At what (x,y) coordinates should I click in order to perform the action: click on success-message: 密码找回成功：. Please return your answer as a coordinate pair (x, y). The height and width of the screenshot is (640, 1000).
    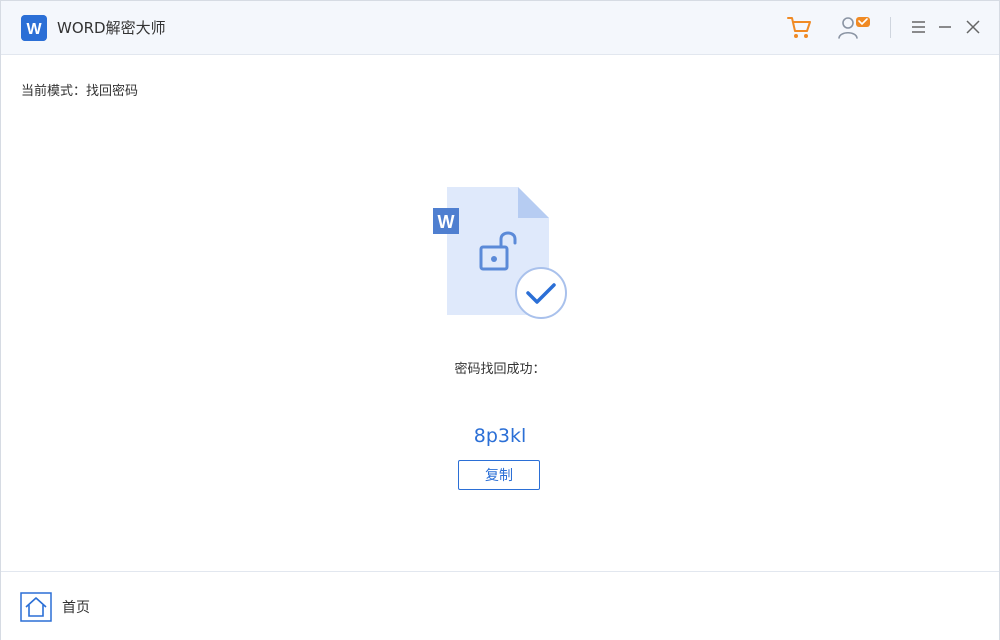
    Looking at the image, I should click on (500, 369).